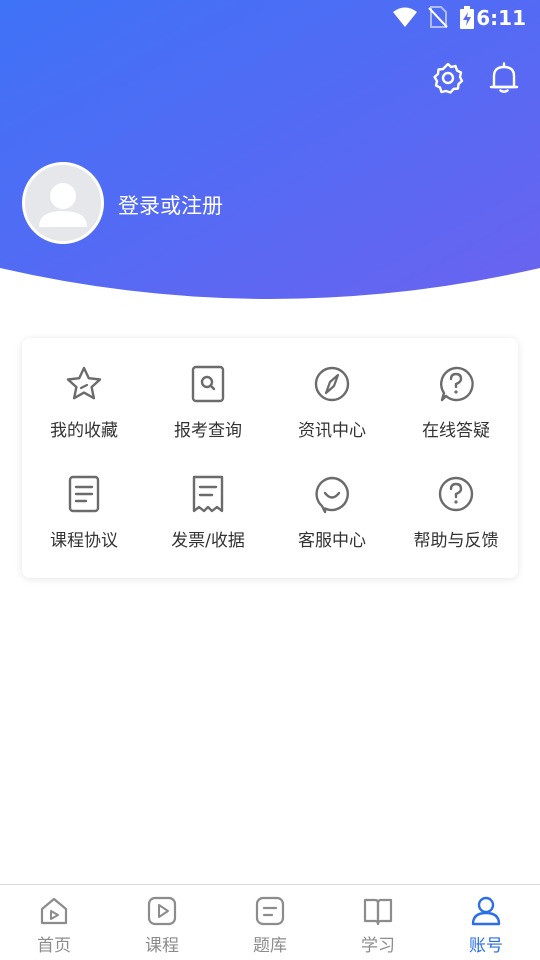 The height and width of the screenshot is (960, 540). What do you see at coordinates (504, 78) in the screenshot?
I see `notification-bell-icon` at bounding box center [504, 78].